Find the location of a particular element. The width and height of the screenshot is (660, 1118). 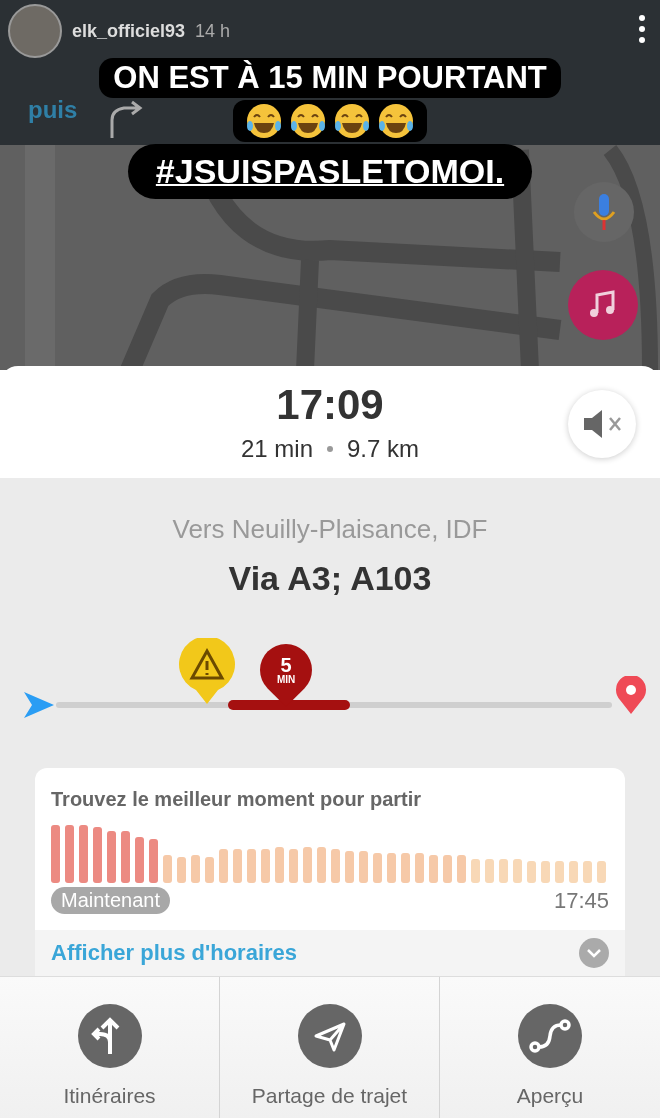

route-via: Via A3; A103 is located at coordinates (330, 578).